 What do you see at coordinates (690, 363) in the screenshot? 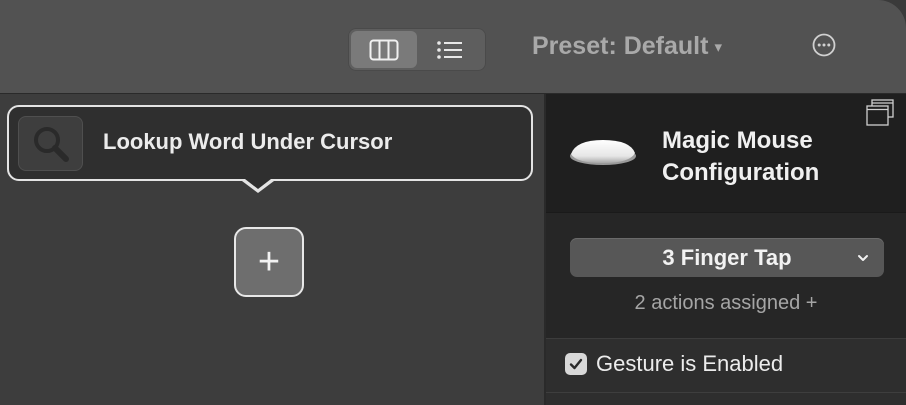
I see `gesture-enabled-label: Gesture is Enabled` at bounding box center [690, 363].